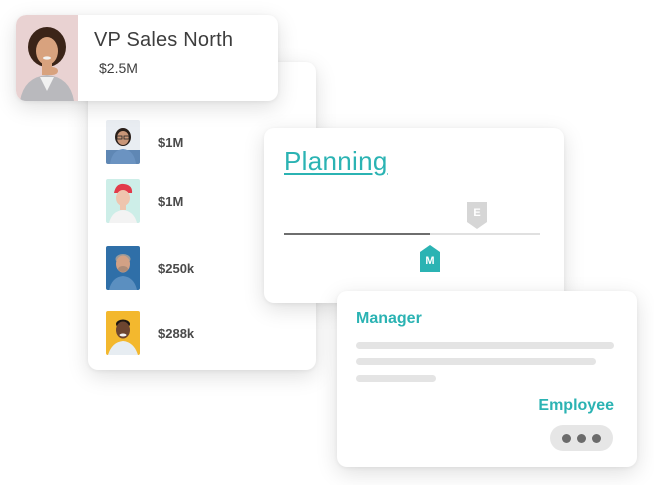 Image resolution: width=654 pixels, height=485 pixels. I want to click on employee-label: Employee, so click(576, 405).